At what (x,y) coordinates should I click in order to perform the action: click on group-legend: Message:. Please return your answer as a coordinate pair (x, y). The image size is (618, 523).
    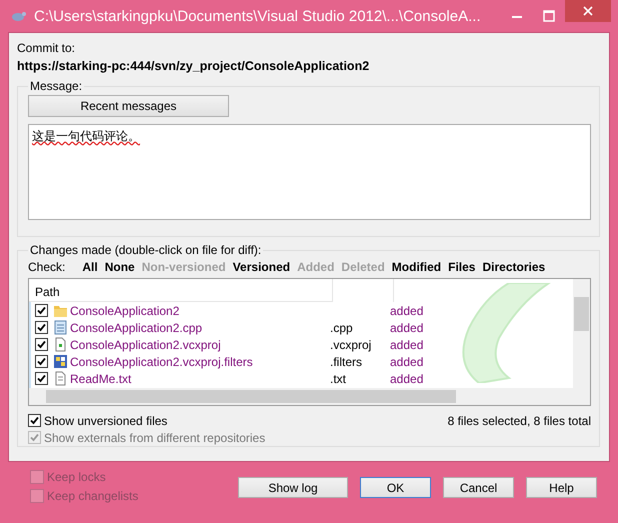
    Looking at the image, I should click on (56, 86).